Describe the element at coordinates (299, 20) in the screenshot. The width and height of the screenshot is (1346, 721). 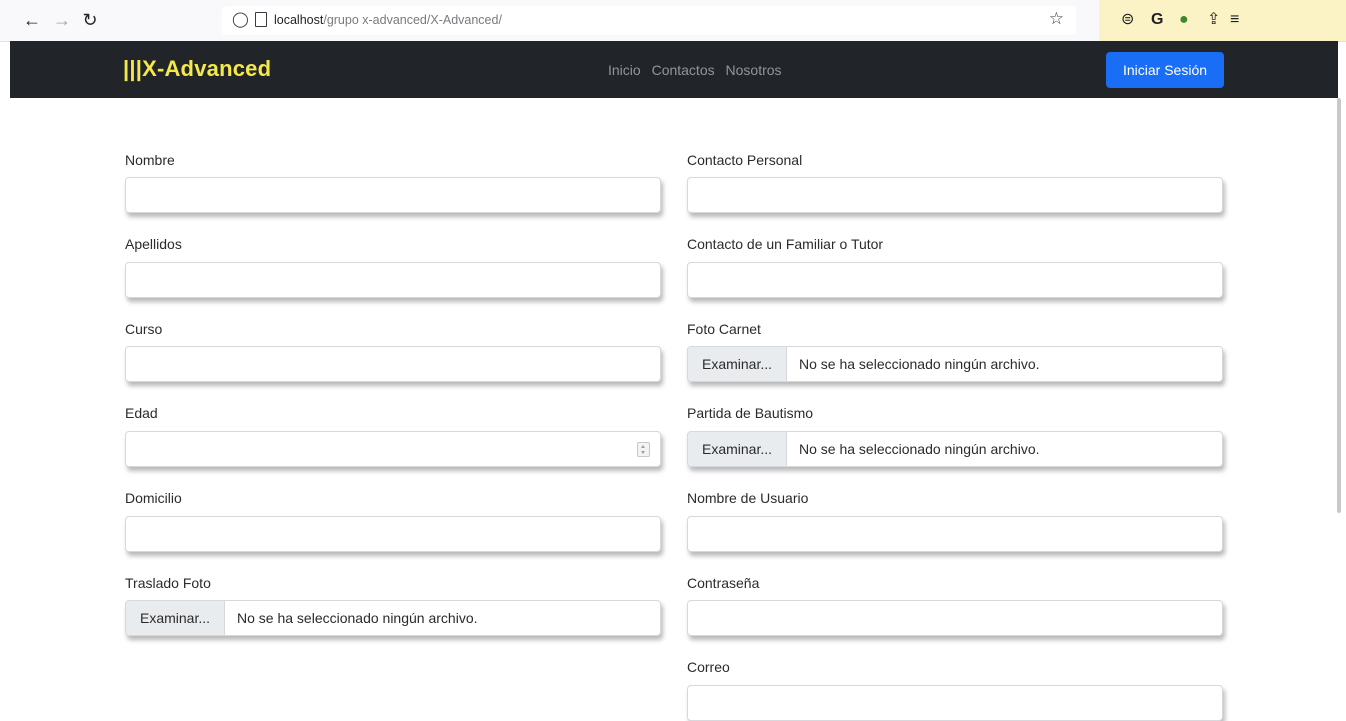
I see `url-host: localhost` at that location.